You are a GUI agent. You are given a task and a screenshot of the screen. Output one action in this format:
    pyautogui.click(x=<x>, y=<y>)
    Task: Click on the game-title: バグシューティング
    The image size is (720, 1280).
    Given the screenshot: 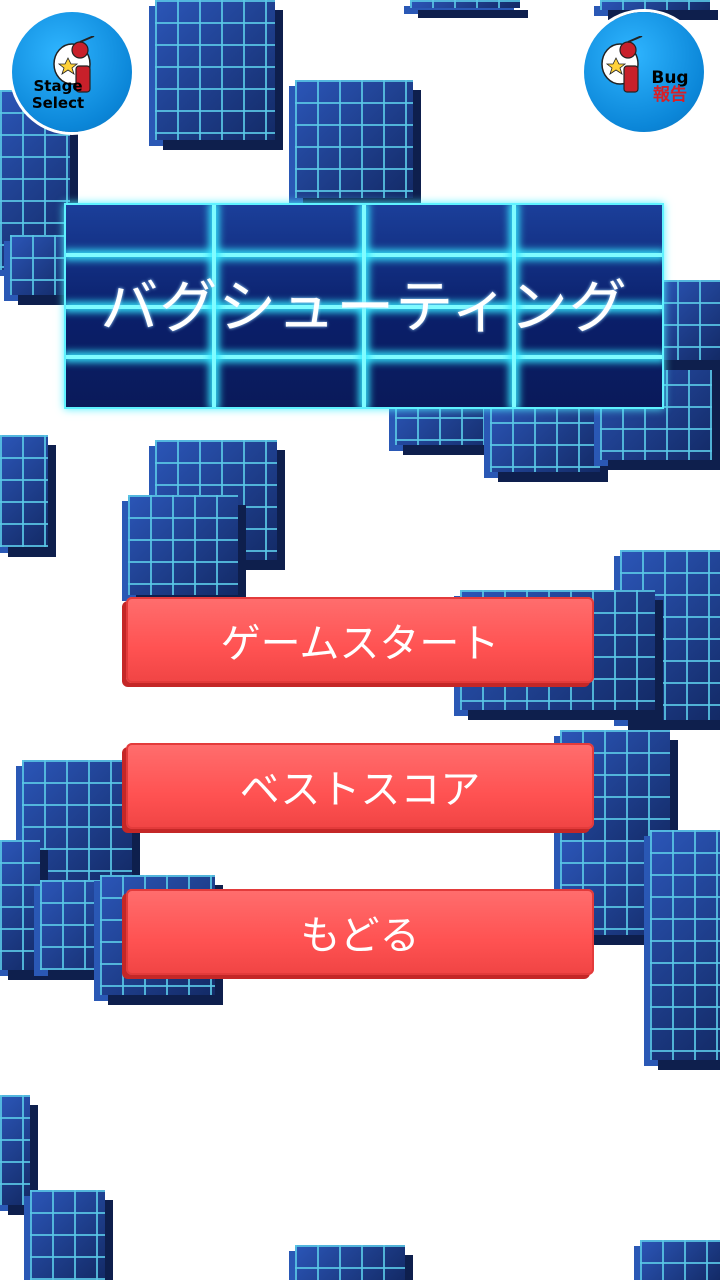 What is the action you would take?
    pyautogui.click(x=364, y=307)
    